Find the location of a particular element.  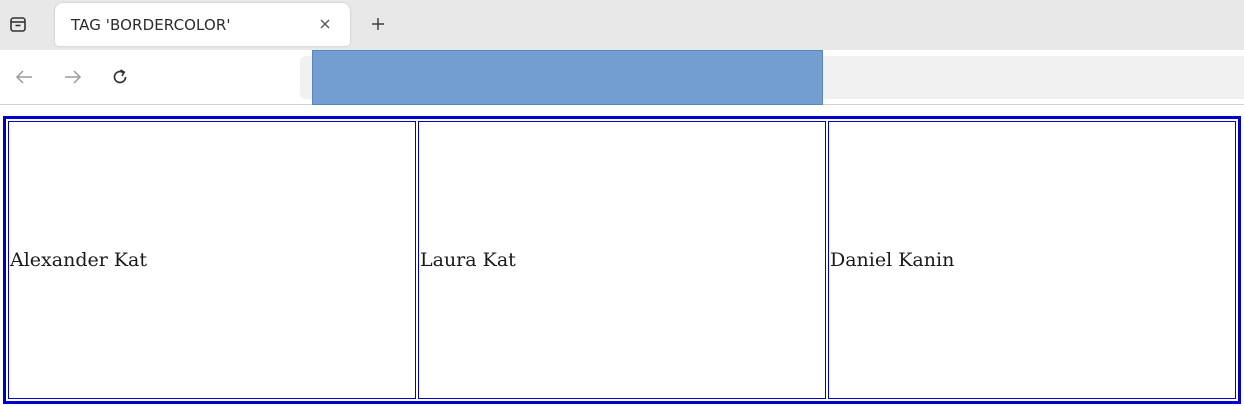

tab-title: TAG 'BORDERCOLOR' is located at coordinates (151, 25).